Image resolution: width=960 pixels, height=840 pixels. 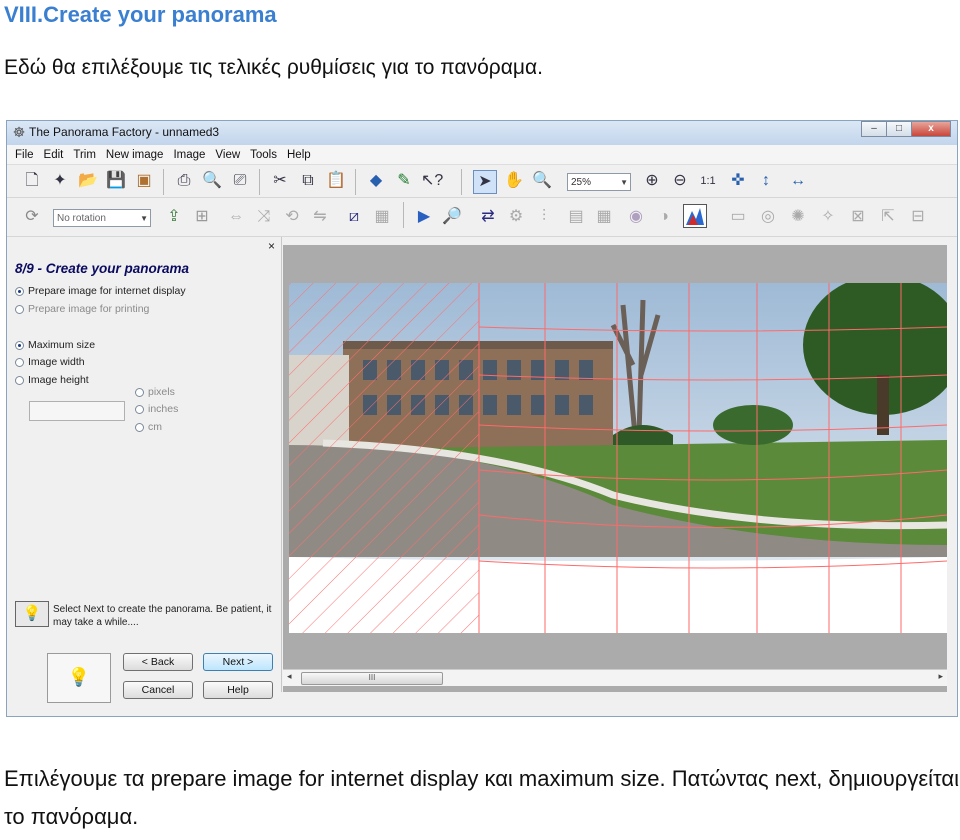 I want to click on rotation-value: No rotation, so click(x=81, y=218).